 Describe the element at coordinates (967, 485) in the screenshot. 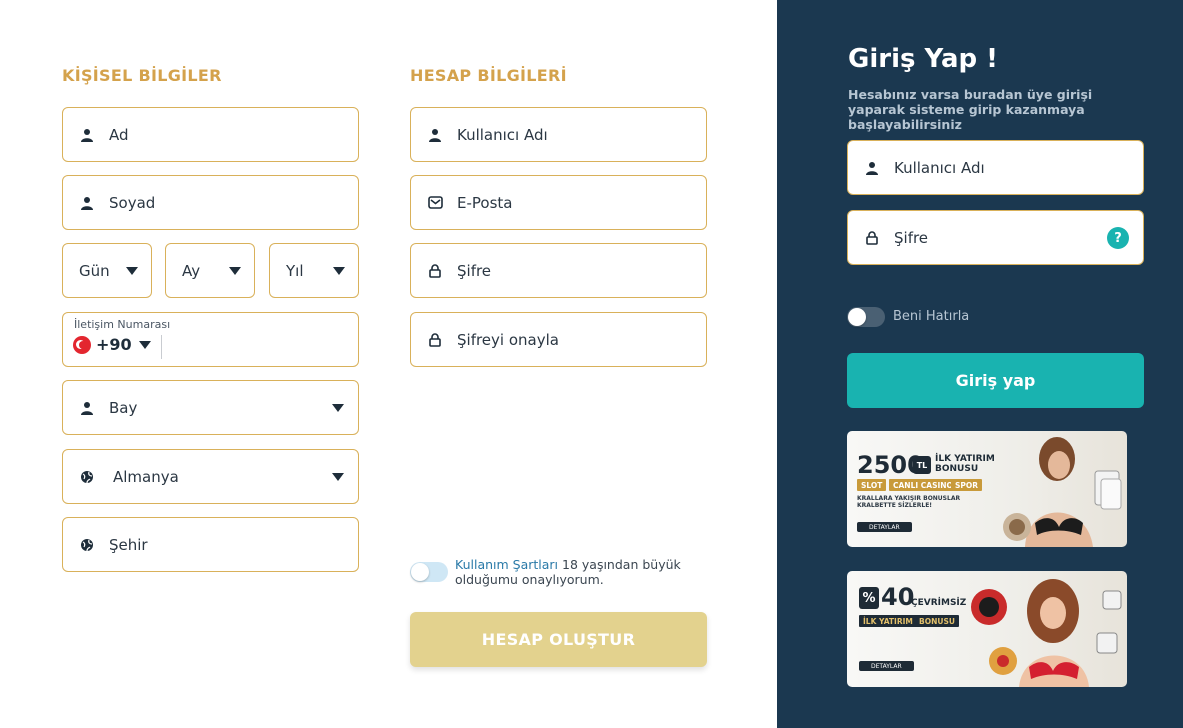

I see `banner-tag: SPOR` at that location.